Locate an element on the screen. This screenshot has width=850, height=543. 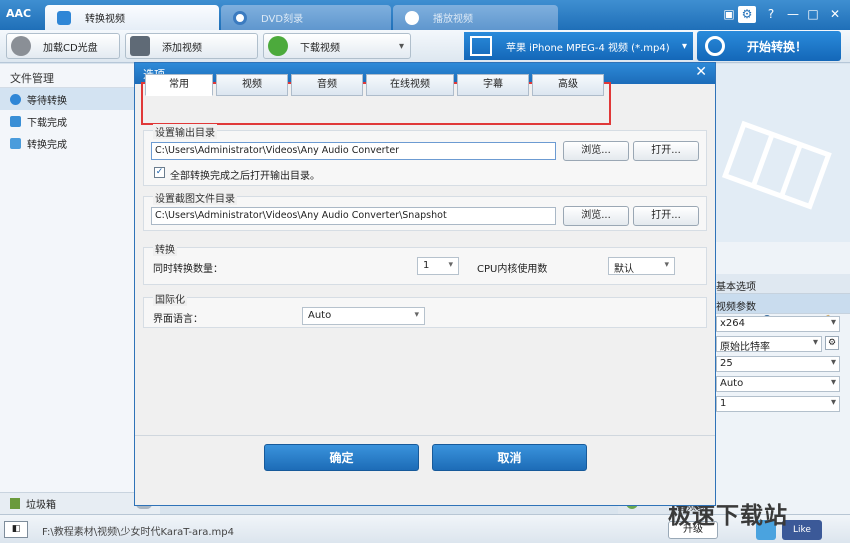
add-video-button: 添加视频 is located at coordinates (191, 46).